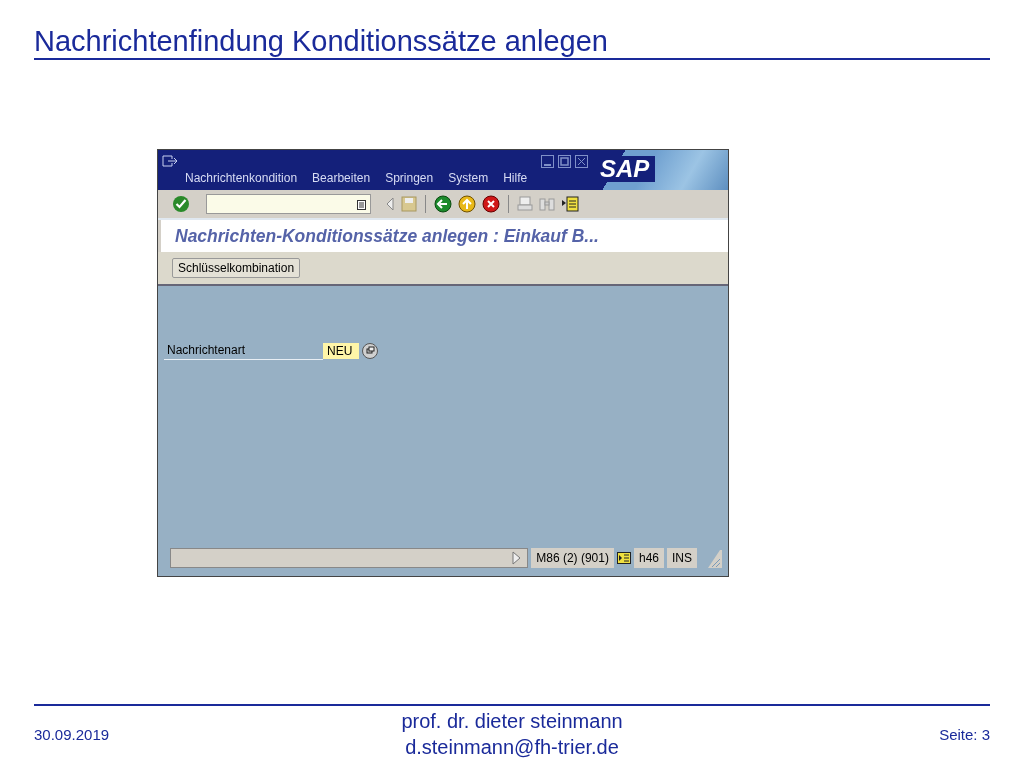 The image size is (1024, 768). Describe the element at coordinates (512, 747) in the screenshot. I see `footer-email: d.steinmann@fh-trier.de` at that location.